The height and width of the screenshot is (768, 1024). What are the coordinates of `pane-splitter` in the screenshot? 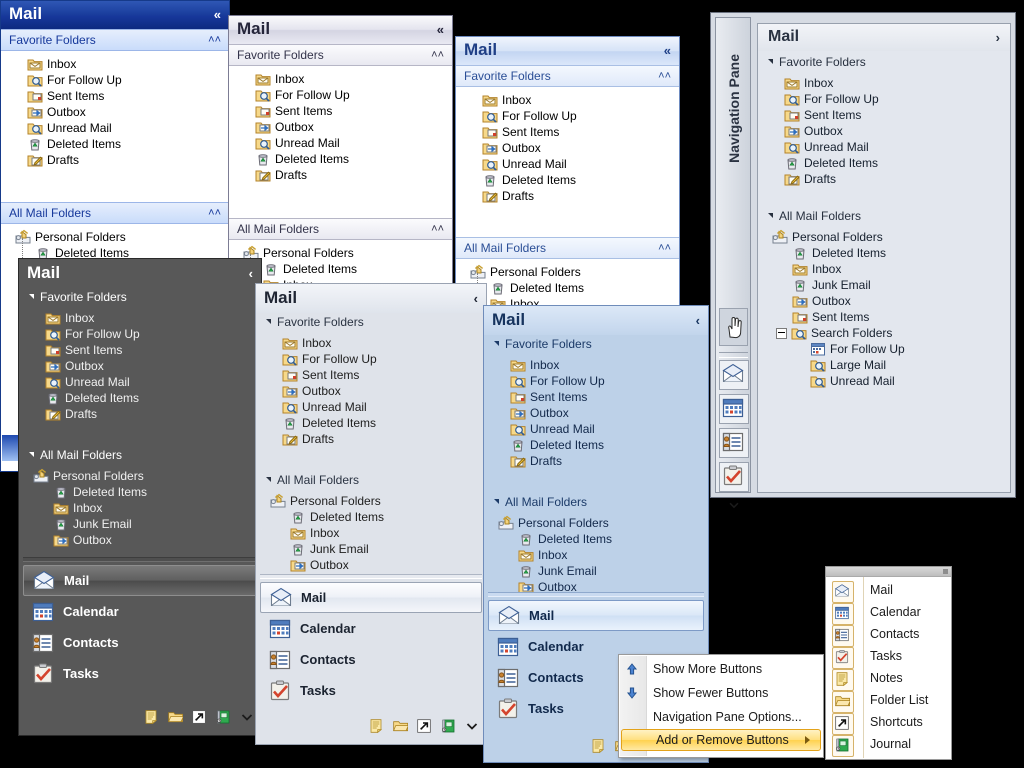 It's located at (596, 594).